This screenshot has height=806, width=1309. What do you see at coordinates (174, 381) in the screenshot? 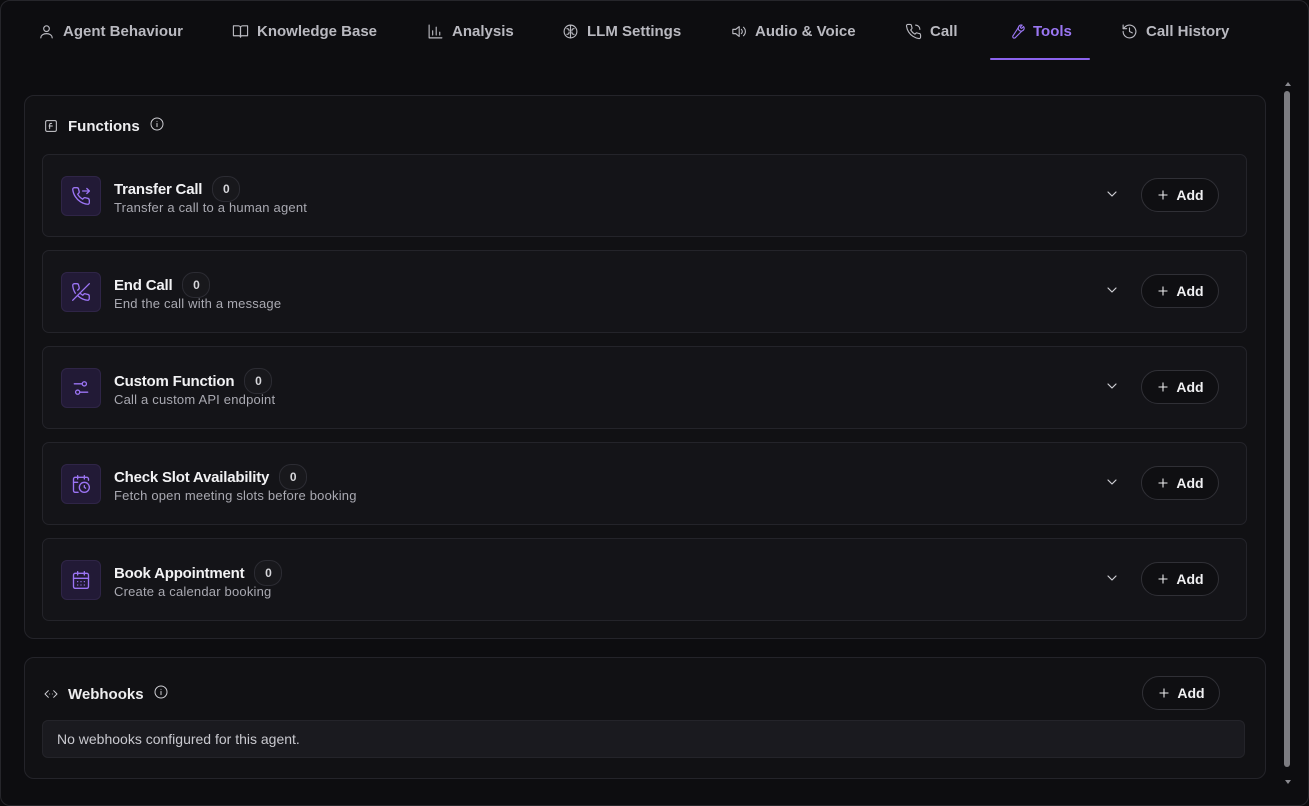
I see `function-name: Custom Function` at bounding box center [174, 381].